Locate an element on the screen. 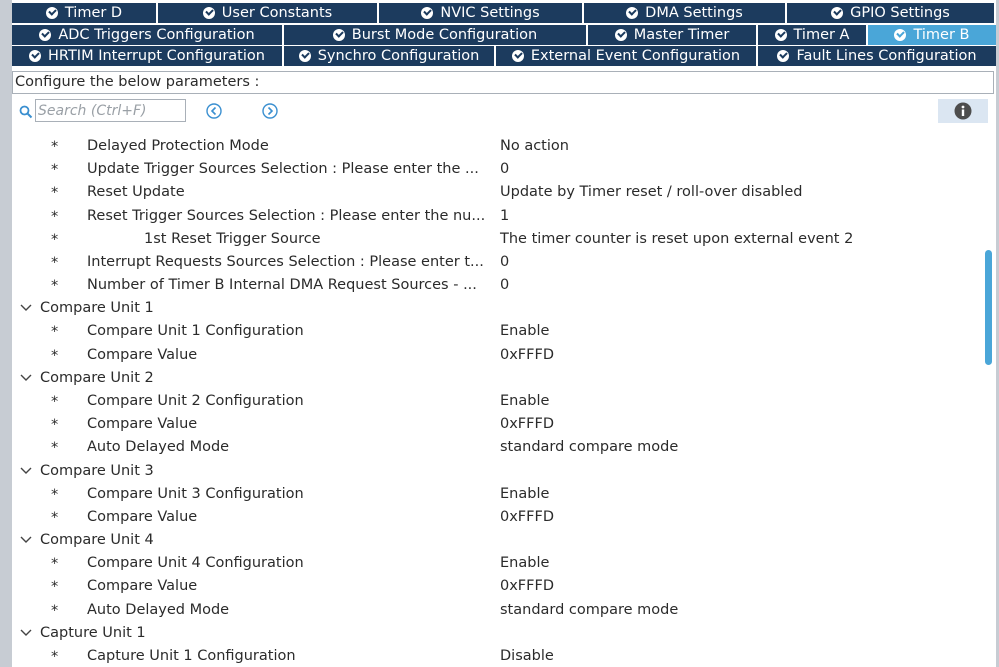 The width and height of the screenshot is (999, 667). parameter-label: Compare Value is located at coordinates (142, 354).